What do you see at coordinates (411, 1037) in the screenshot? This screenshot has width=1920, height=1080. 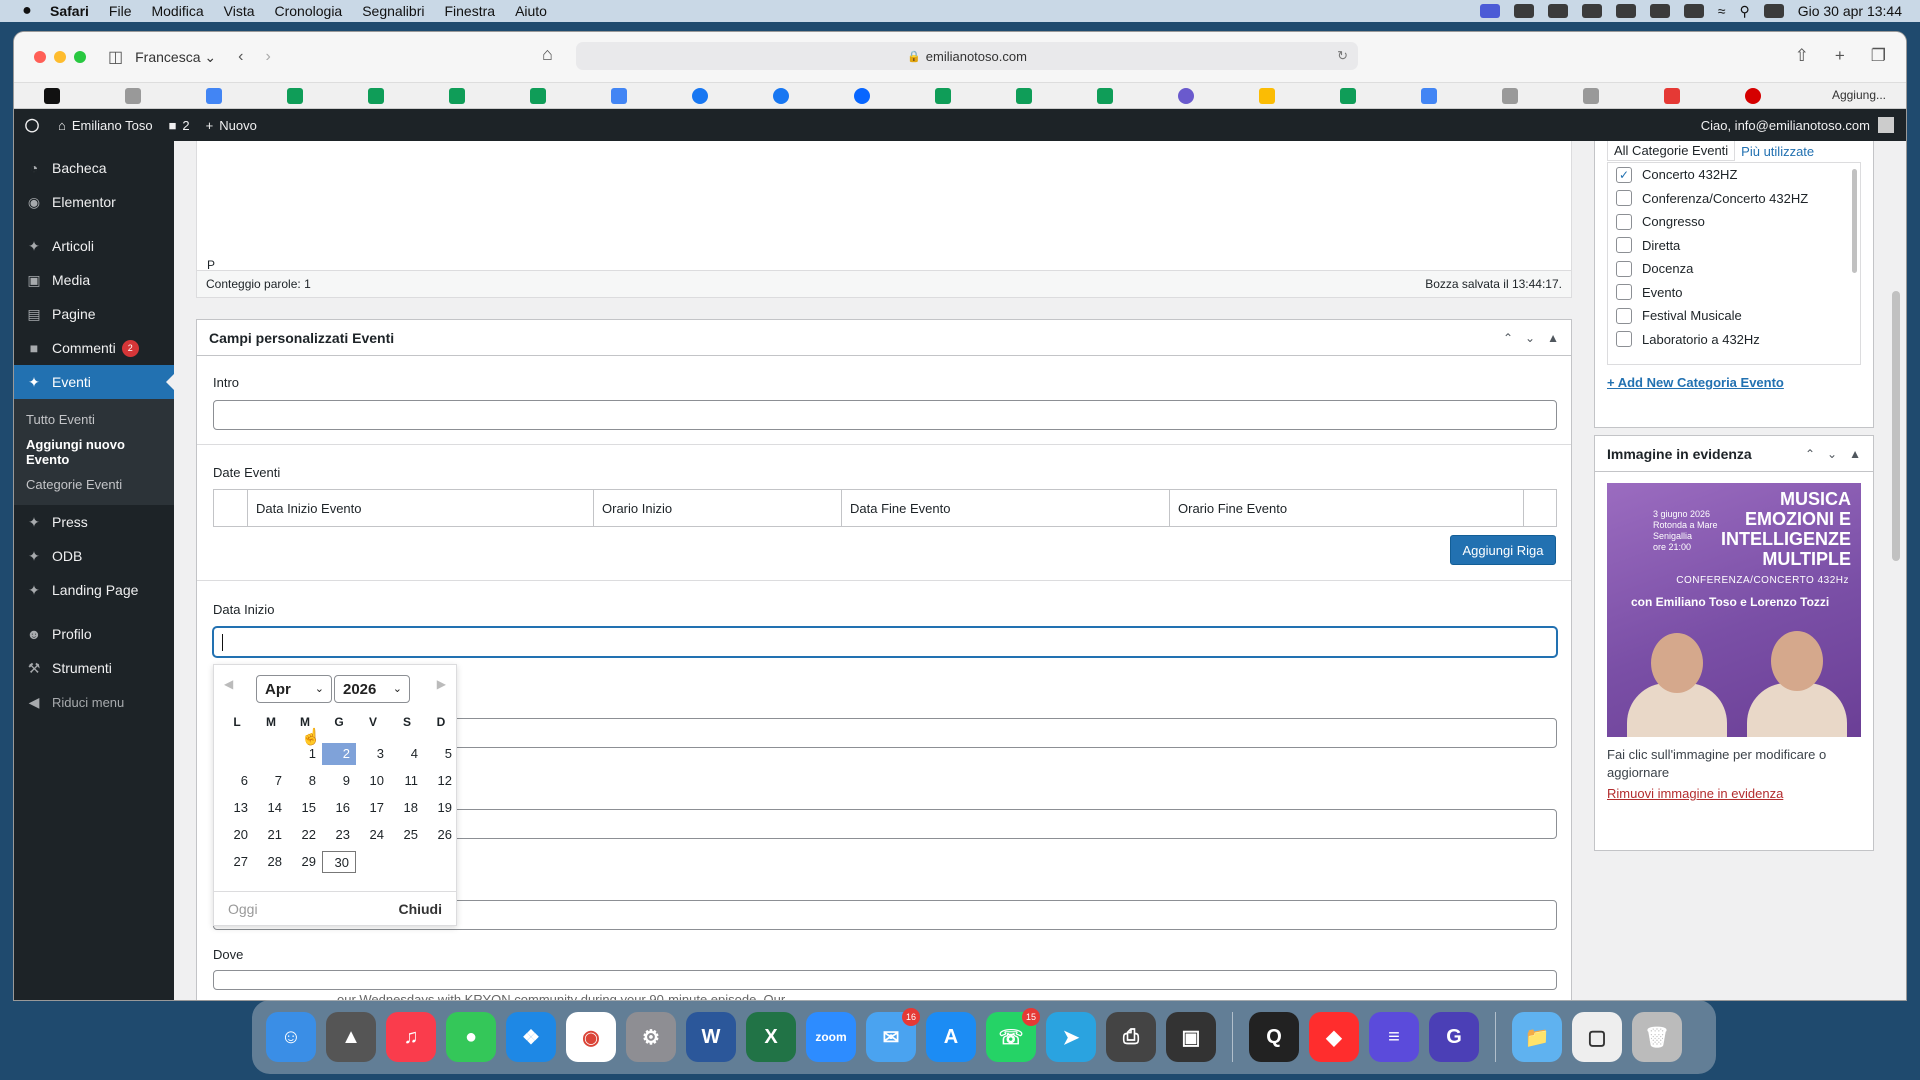 I see `music-icon: ♫` at bounding box center [411, 1037].